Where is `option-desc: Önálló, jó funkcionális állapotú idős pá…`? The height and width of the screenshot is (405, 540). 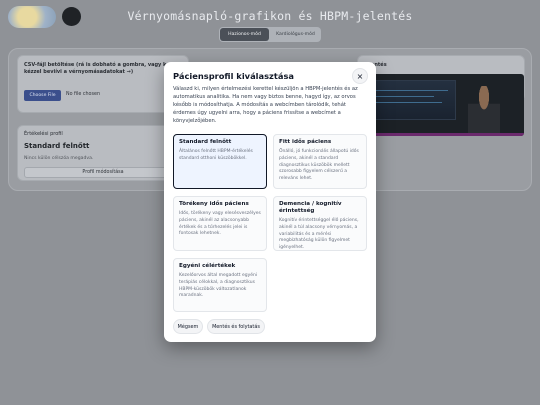 option-desc: Önálló, jó funkcionális állapotú idős pá… is located at coordinates (319, 165).